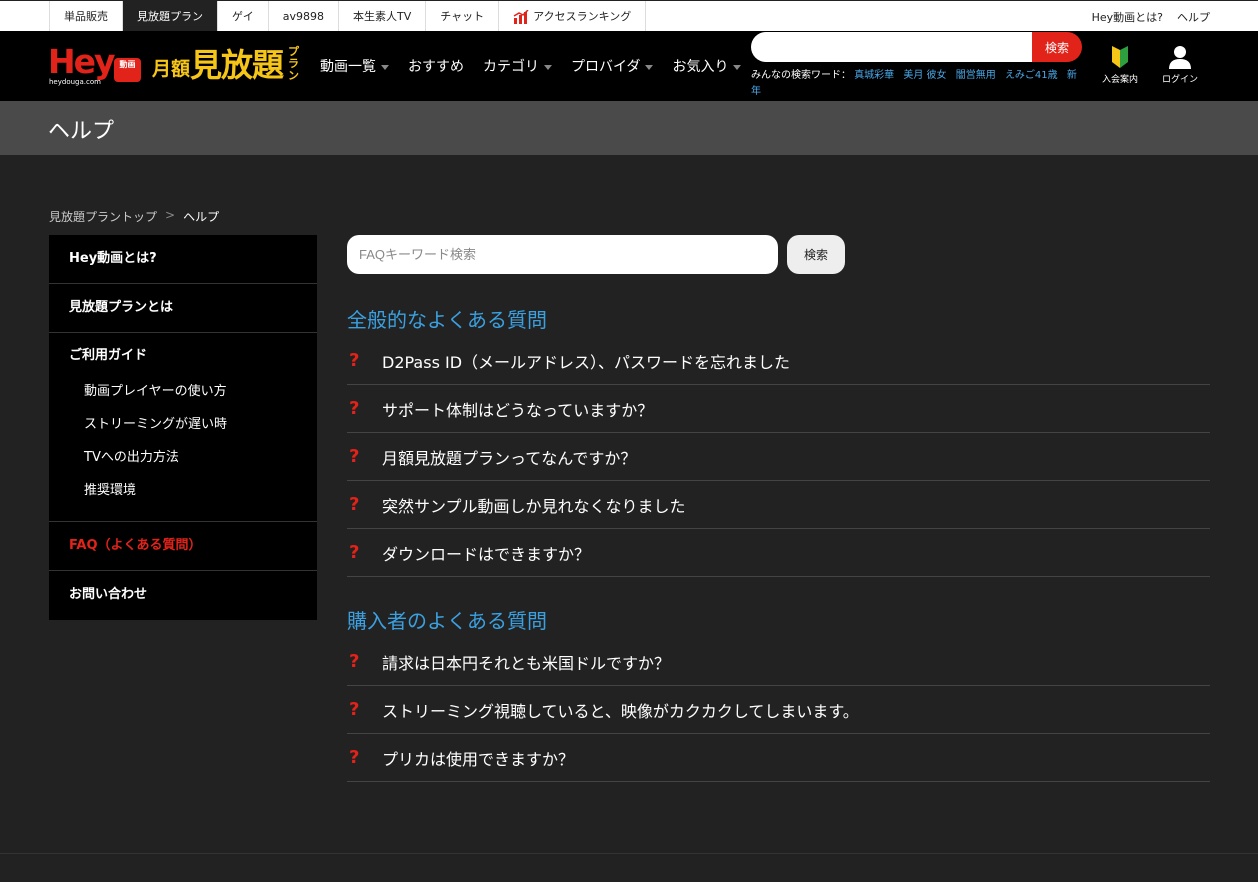 This screenshot has width=1258, height=882. What do you see at coordinates (562, 254) in the screenshot?
I see `faq-search-input` at bounding box center [562, 254].